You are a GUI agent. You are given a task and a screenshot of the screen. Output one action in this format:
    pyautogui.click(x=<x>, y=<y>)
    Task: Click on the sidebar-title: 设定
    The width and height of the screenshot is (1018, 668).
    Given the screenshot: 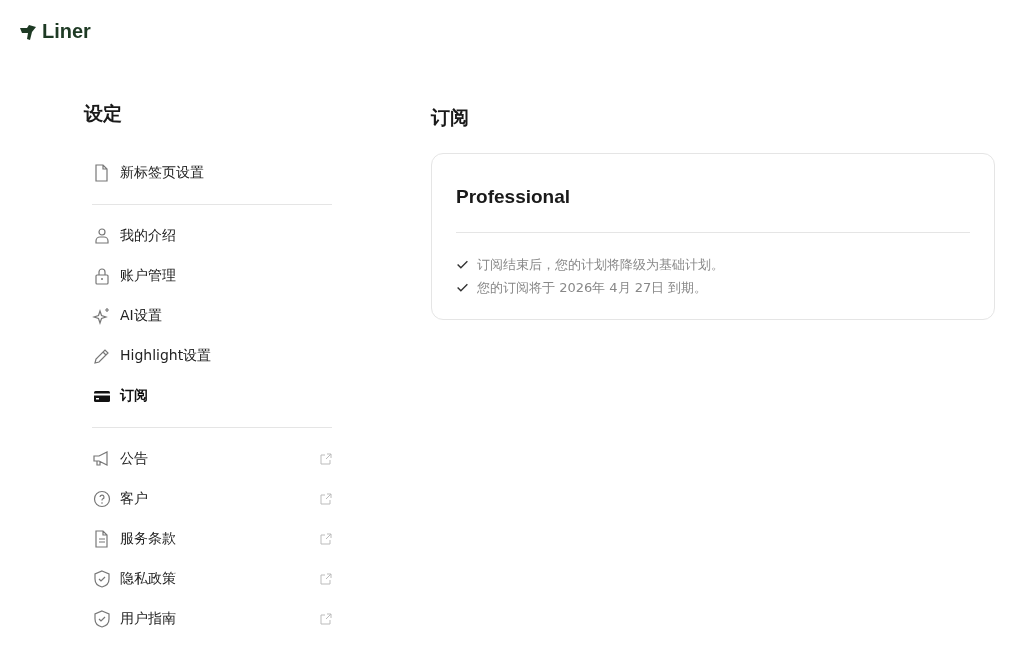 What is the action you would take?
    pyautogui.click(x=103, y=113)
    